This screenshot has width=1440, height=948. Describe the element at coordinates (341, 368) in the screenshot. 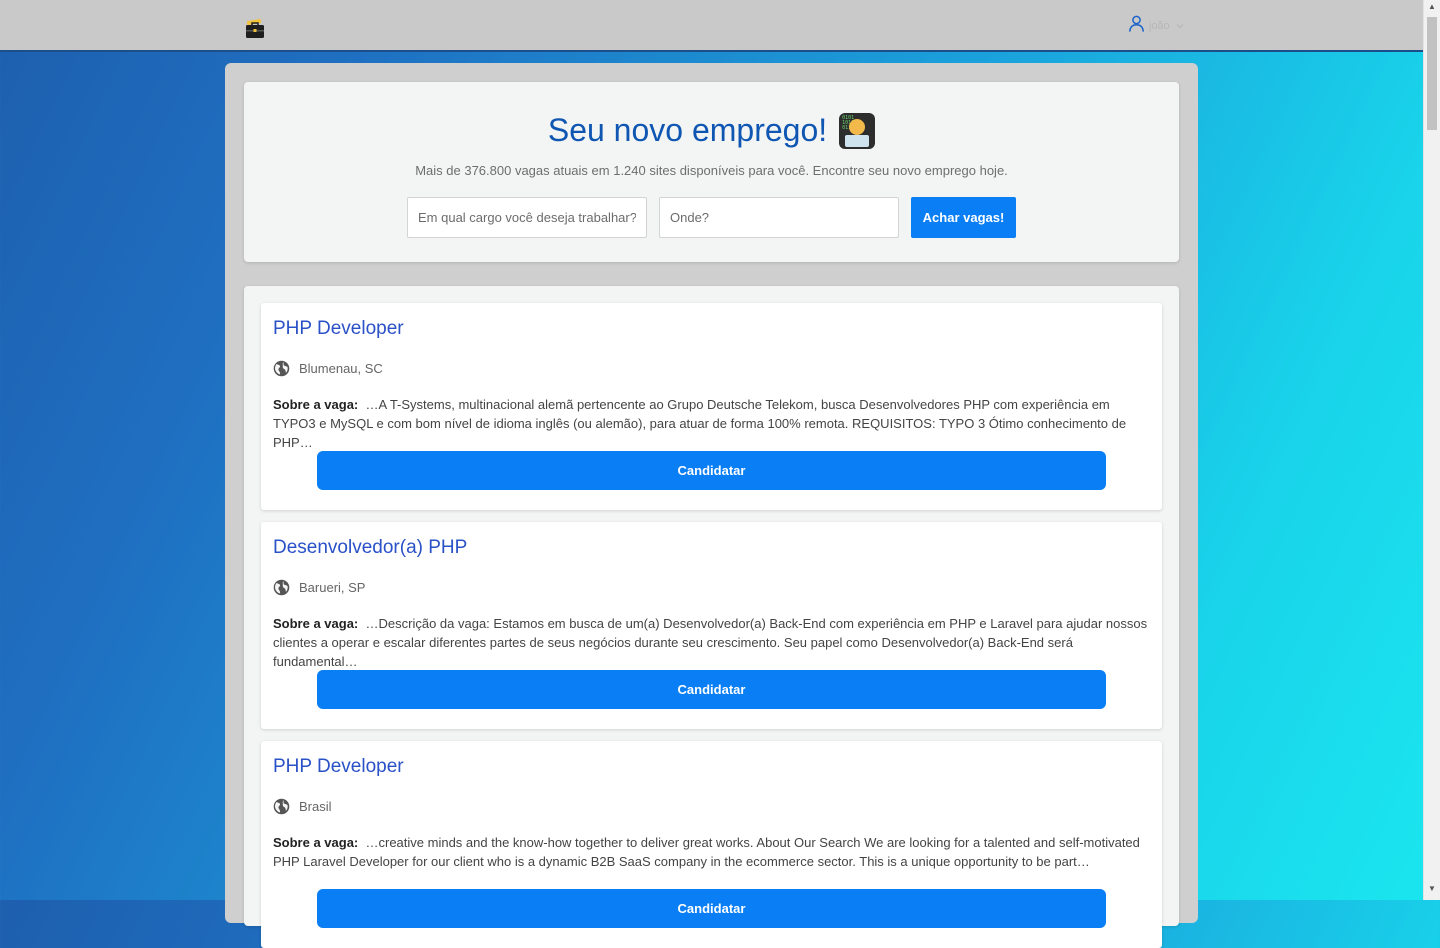

I see `job-location-text: Blumenau, SC` at that location.